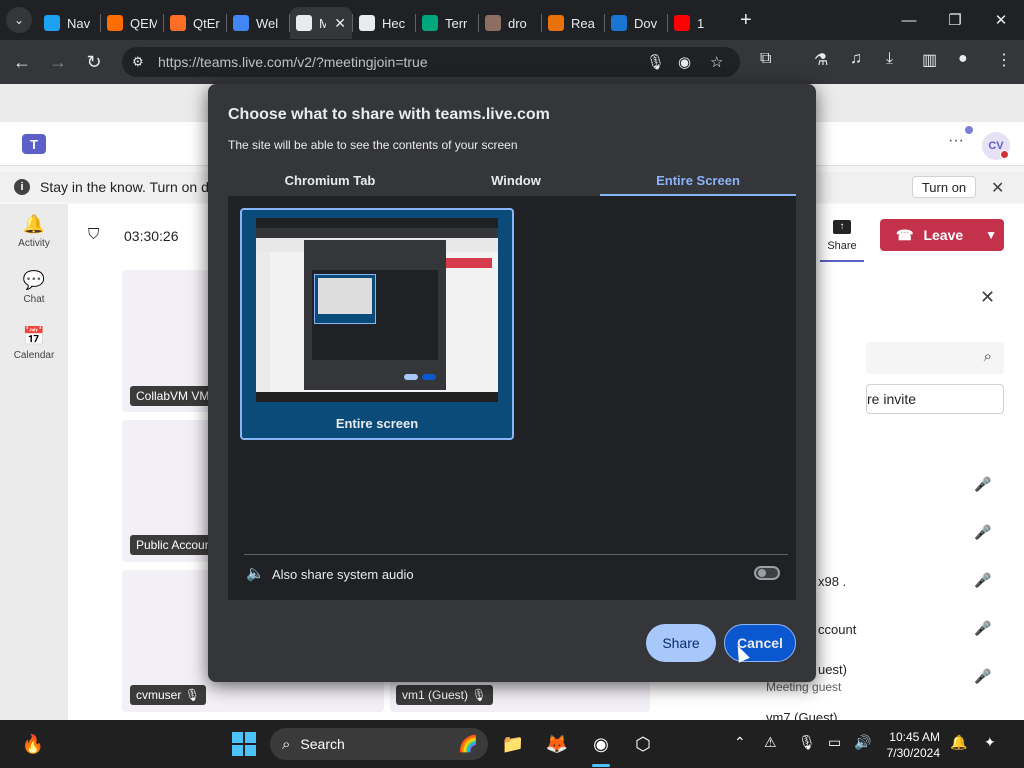  What do you see at coordinates (740, 742) in the screenshot?
I see `chevron-up-icon: ⌃` at bounding box center [740, 742].